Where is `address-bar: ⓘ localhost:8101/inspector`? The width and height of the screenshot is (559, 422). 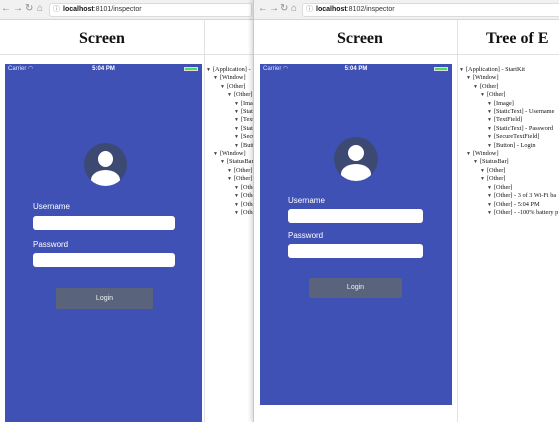
address-bar: ⓘ localhost:8101/inspector is located at coordinates (150, 10).